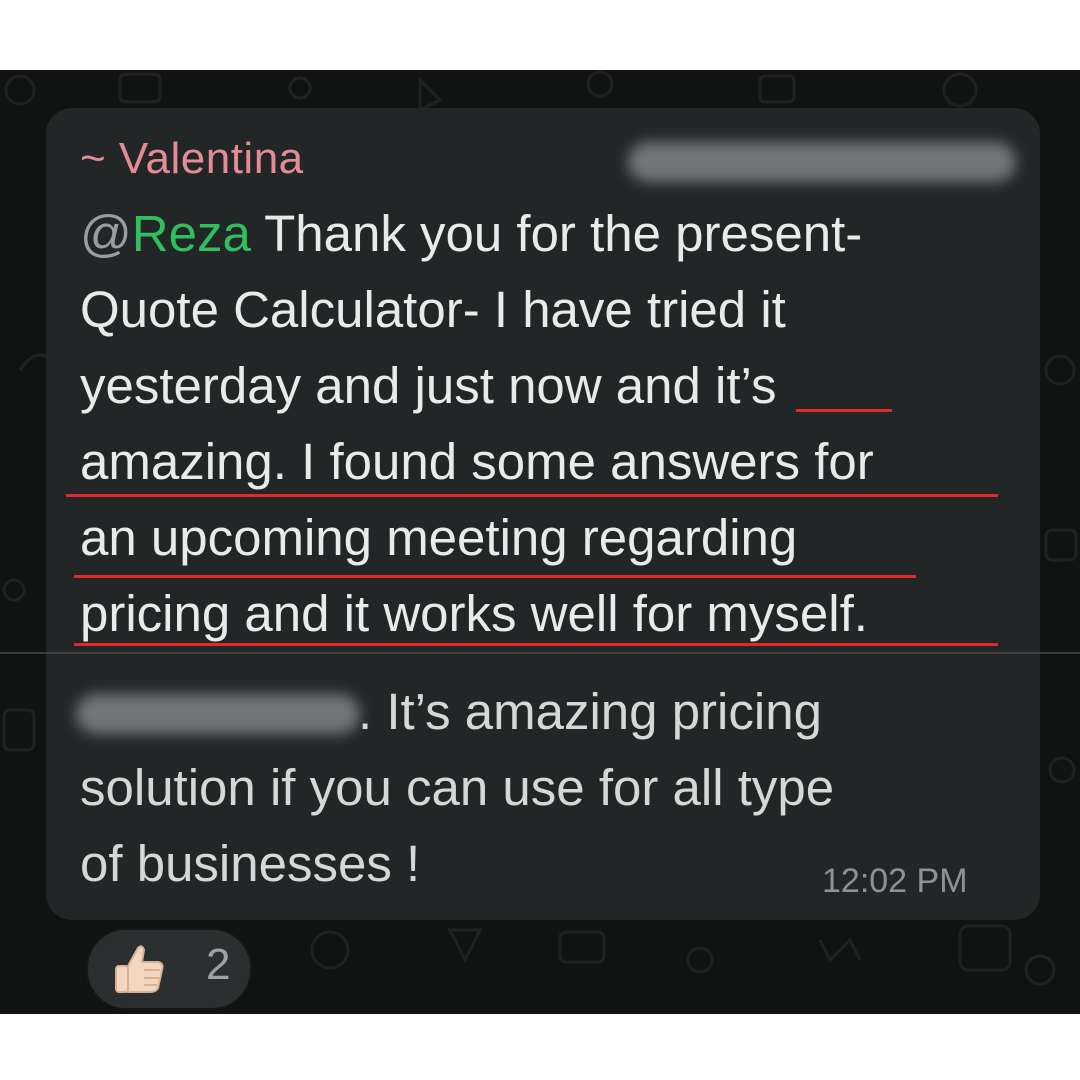 The image size is (1080, 1080). What do you see at coordinates (191, 233) in the screenshot?
I see `mention-reza: Reza` at bounding box center [191, 233].